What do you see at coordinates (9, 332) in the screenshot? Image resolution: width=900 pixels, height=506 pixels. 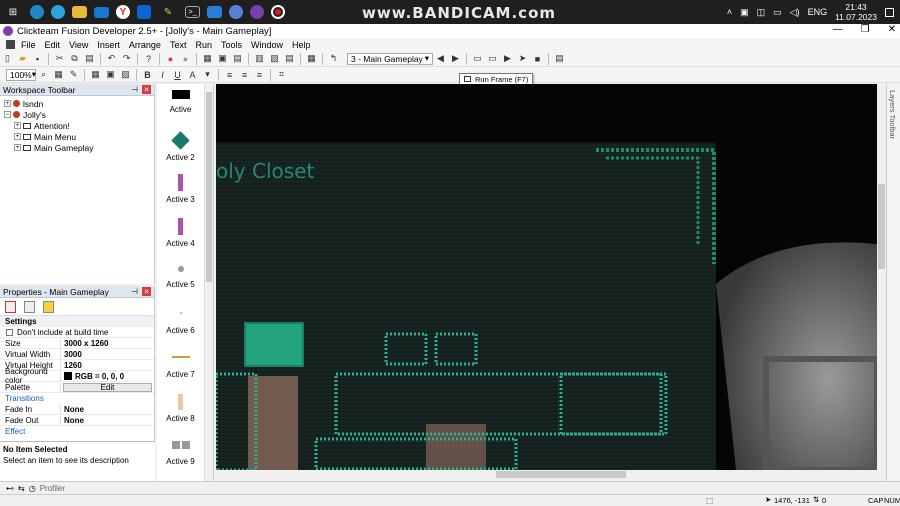 I see `build-checkbox` at bounding box center [9, 332].